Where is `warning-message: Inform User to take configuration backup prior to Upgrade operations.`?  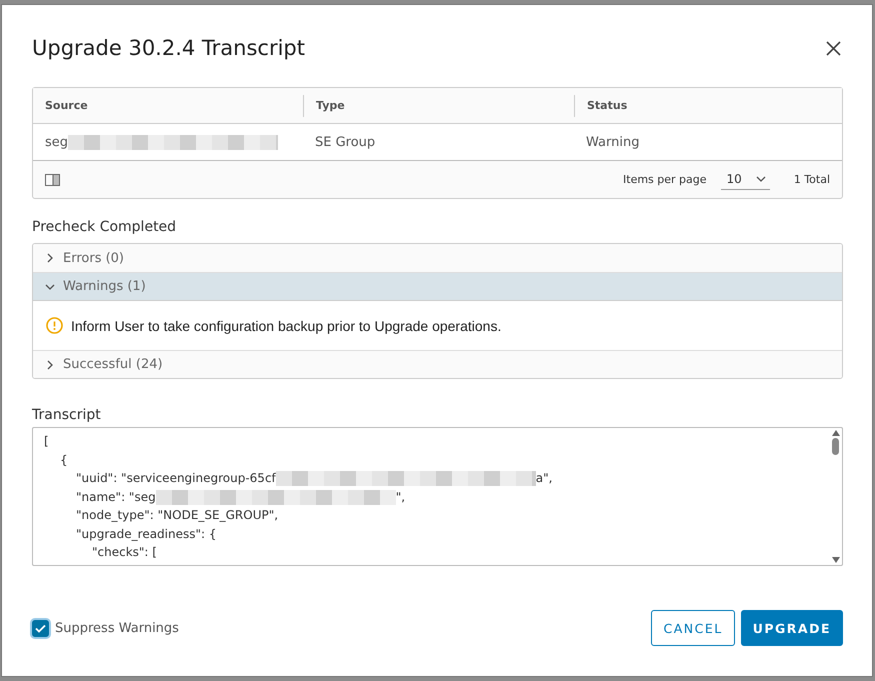
warning-message: Inform User to take configuration backup prior to Upgrade operations. is located at coordinates (286, 326).